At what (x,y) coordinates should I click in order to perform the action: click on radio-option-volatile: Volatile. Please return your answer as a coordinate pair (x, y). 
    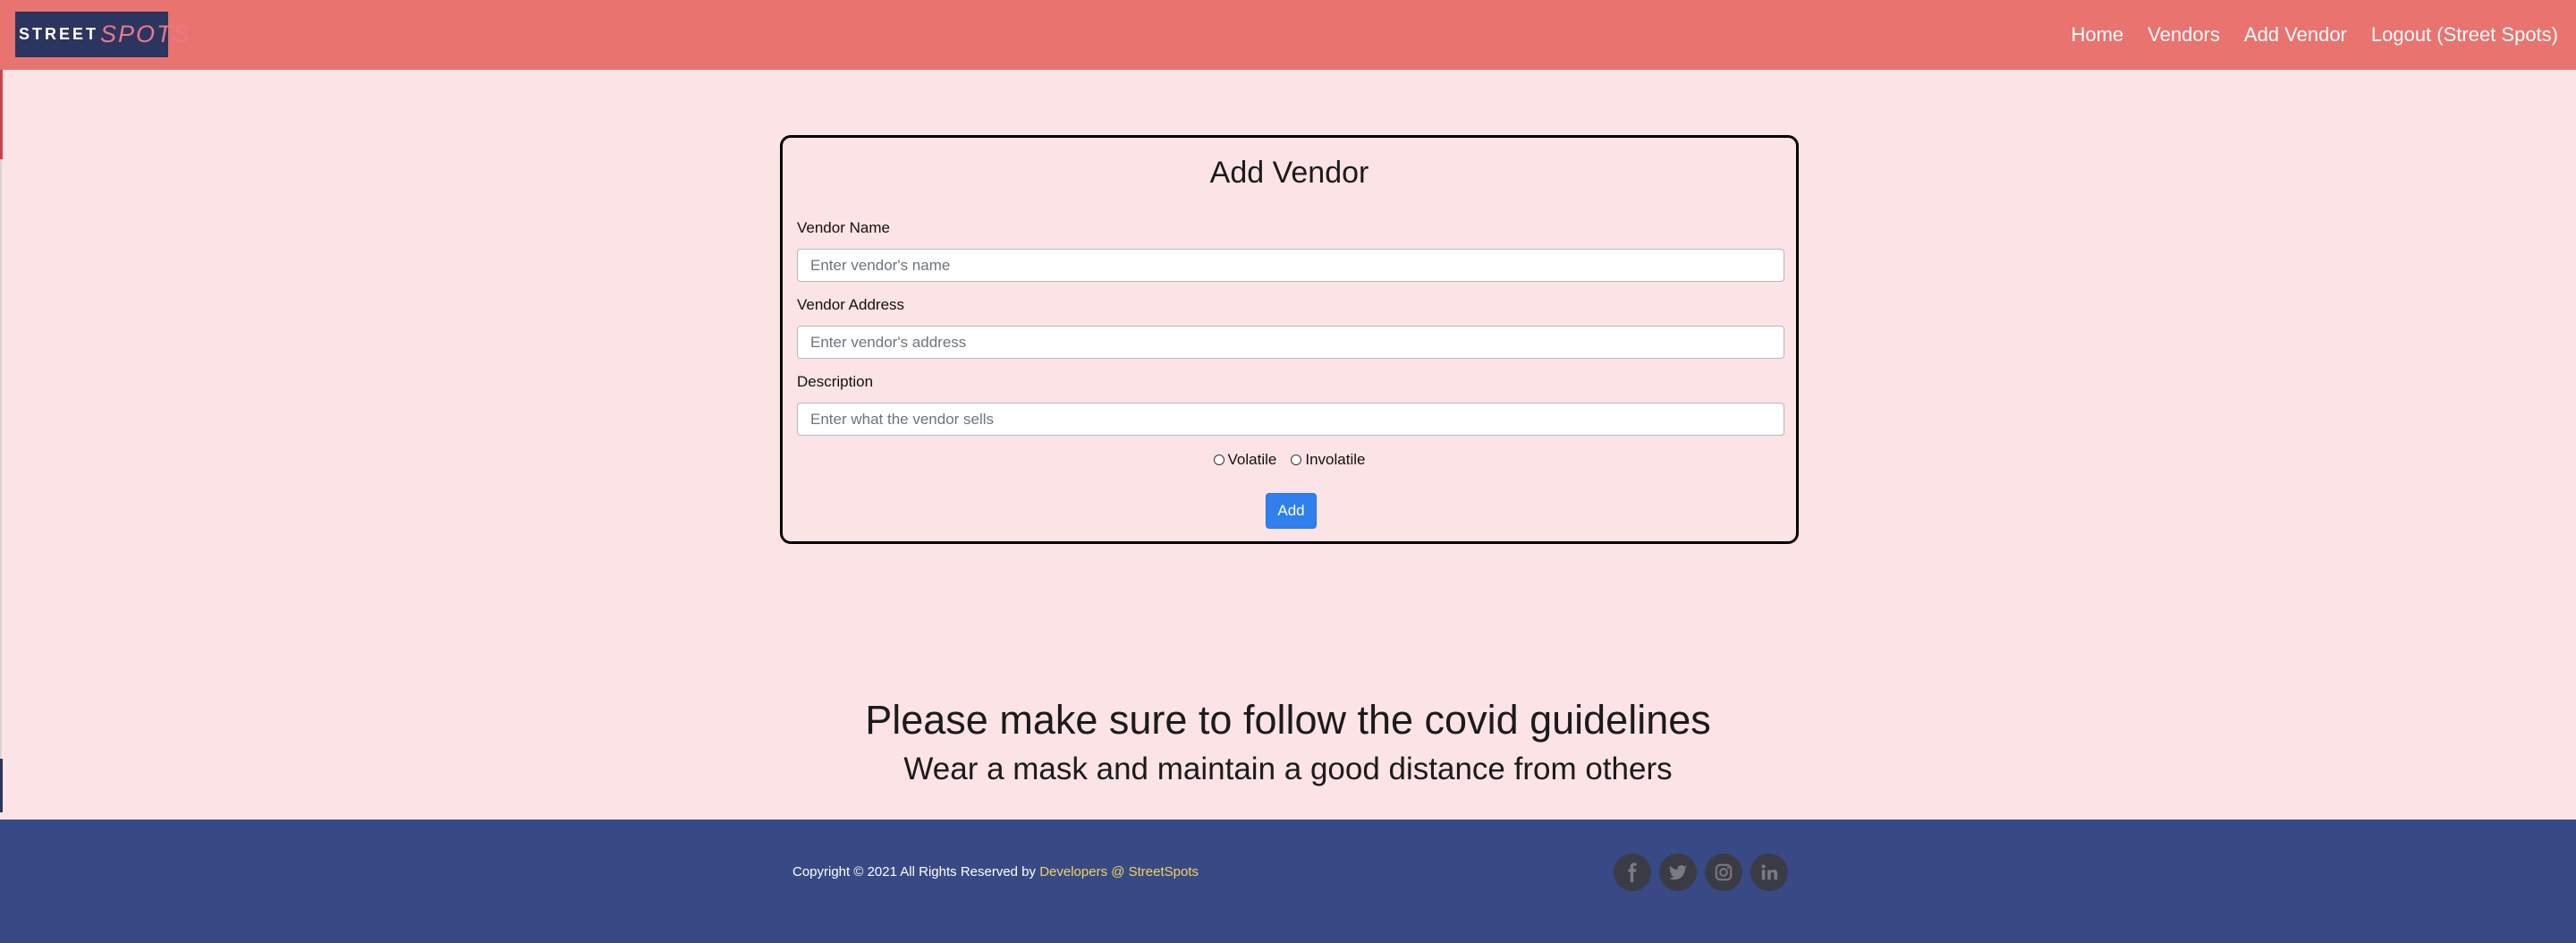
    Looking at the image, I should click on (1245, 460).